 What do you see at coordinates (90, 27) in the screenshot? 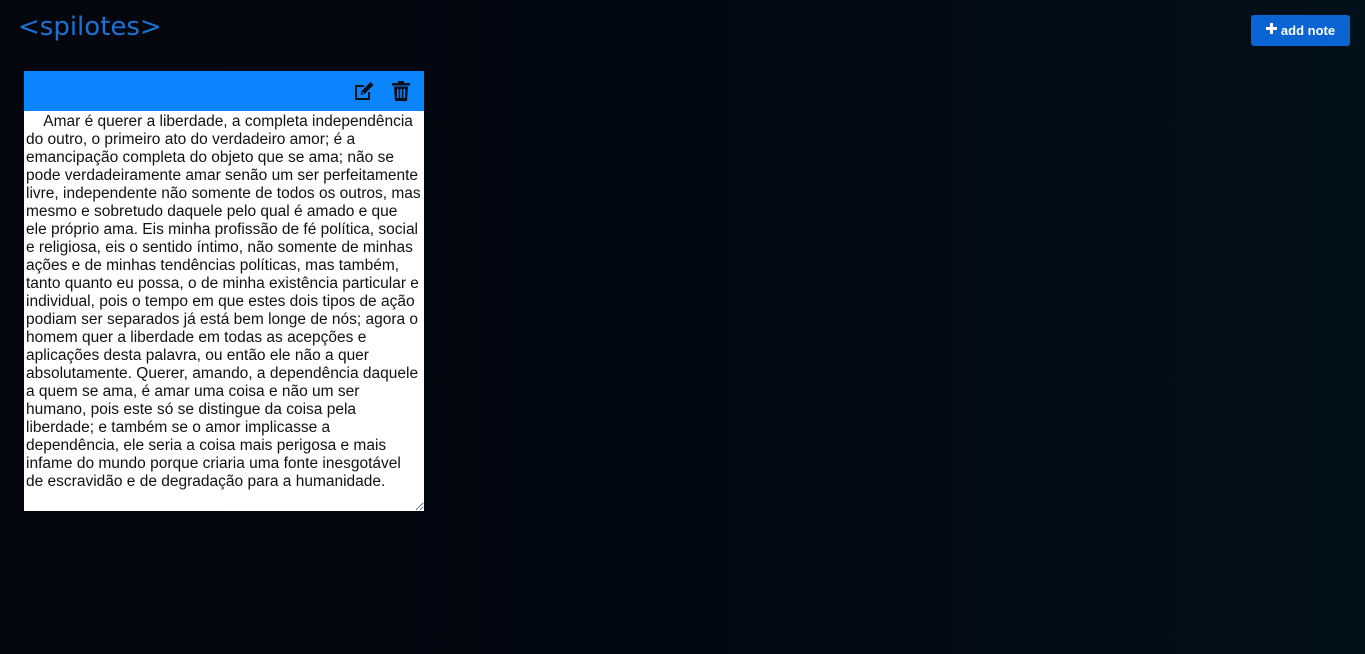
I see `app-logo: <spilotes>` at bounding box center [90, 27].